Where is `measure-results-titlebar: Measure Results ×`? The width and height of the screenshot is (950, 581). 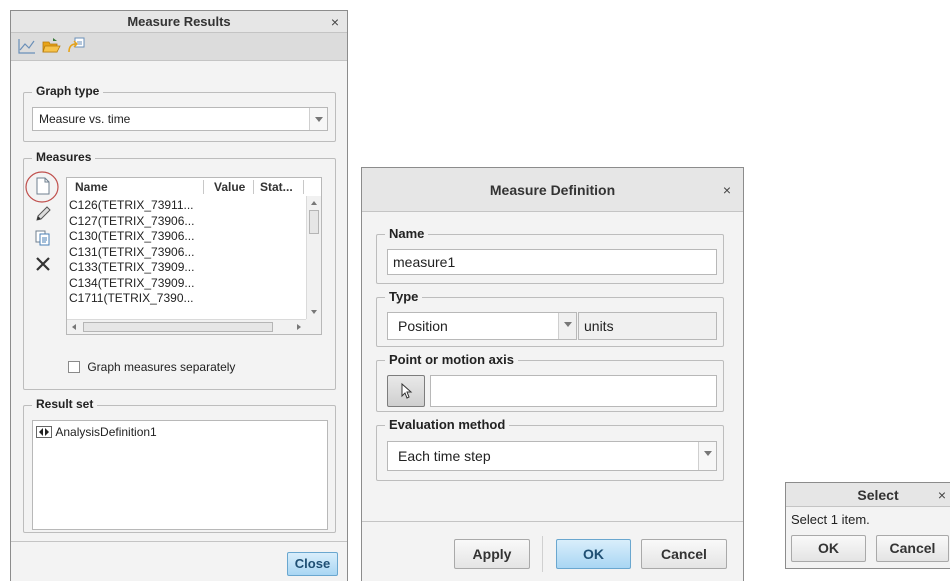 measure-results-titlebar: Measure Results × is located at coordinates (179, 22).